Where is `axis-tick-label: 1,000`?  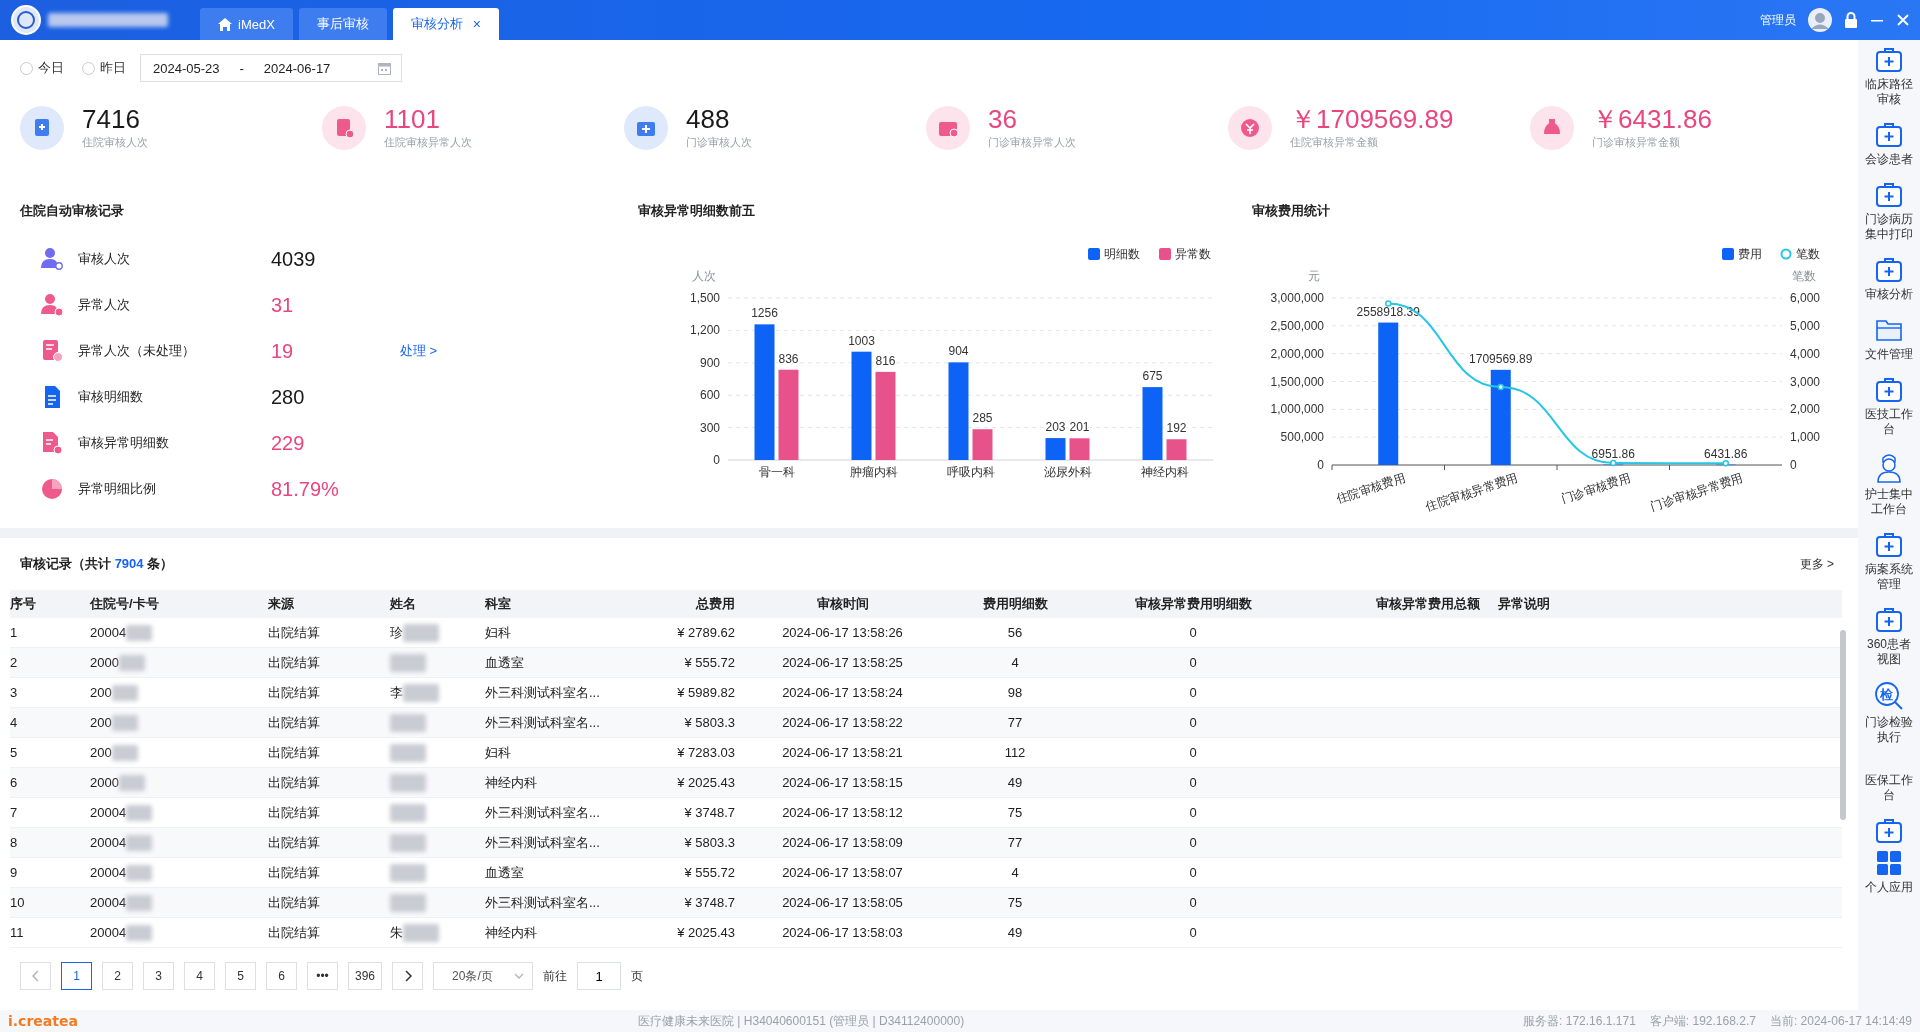 axis-tick-label: 1,000 is located at coordinates (1805, 437).